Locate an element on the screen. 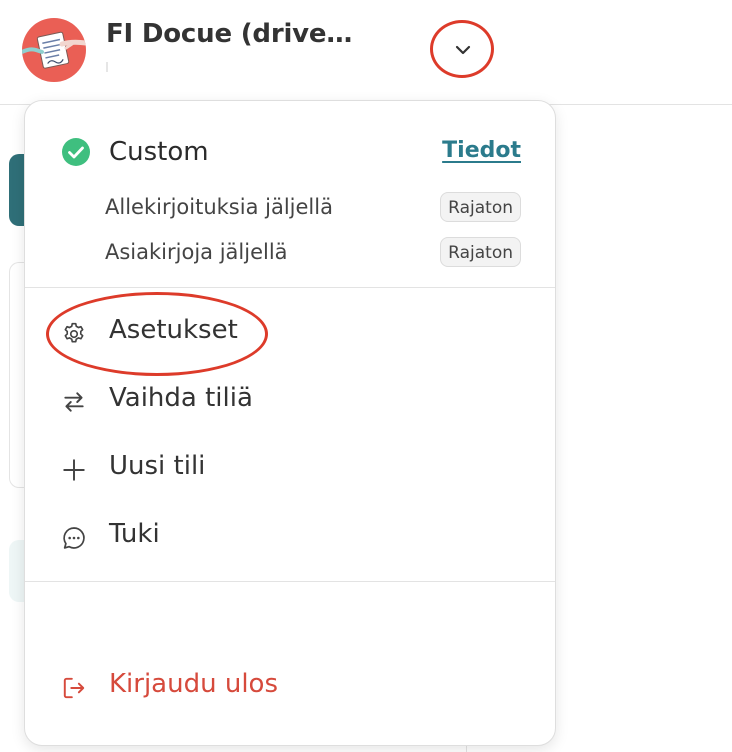 This screenshot has width=732, height=752. check-circle-icon is located at coordinates (76, 152).